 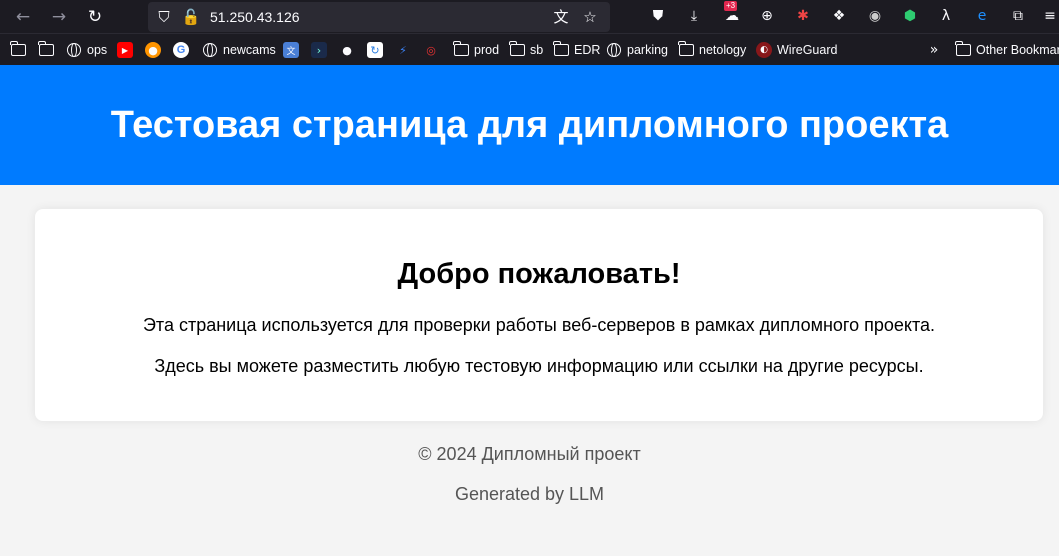 I want to click on page-title: Тестовая страница для дипломного проекта, so click(x=529, y=124).